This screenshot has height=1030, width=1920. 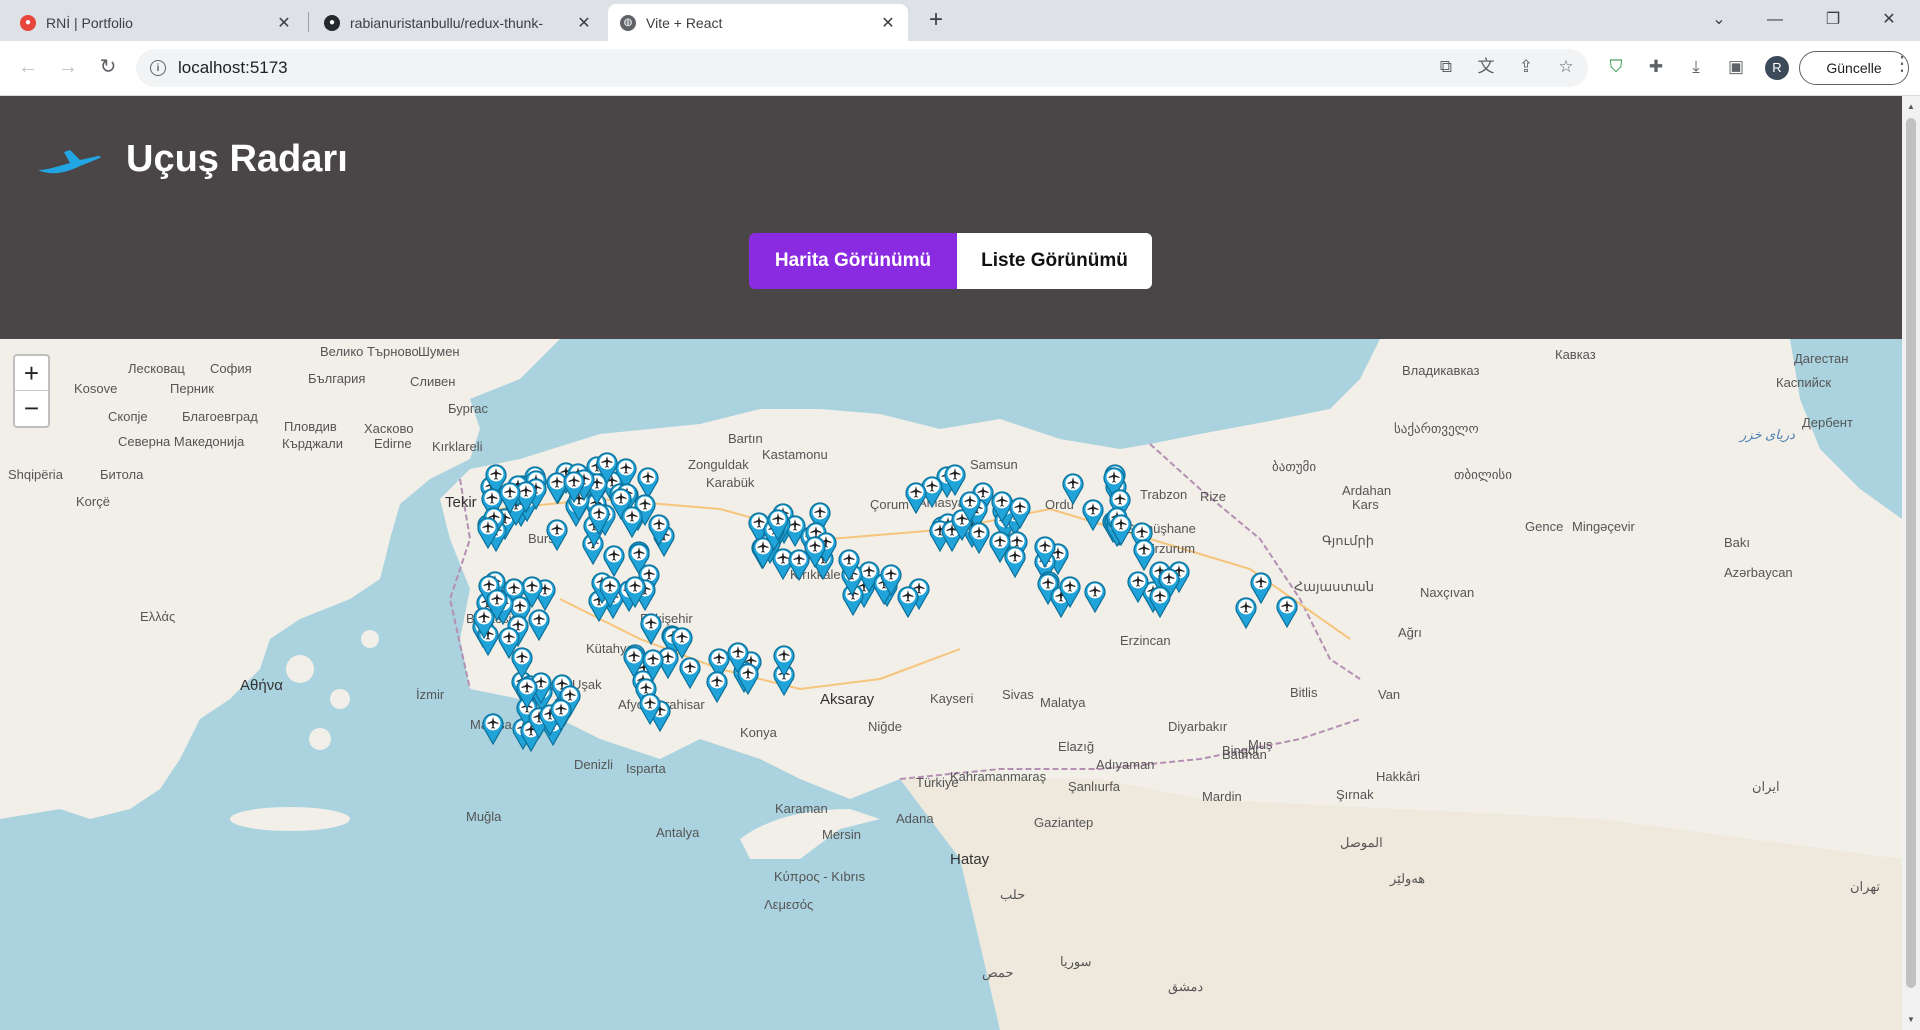 I want to click on map-place-label: Бургас, so click(x=468, y=408).